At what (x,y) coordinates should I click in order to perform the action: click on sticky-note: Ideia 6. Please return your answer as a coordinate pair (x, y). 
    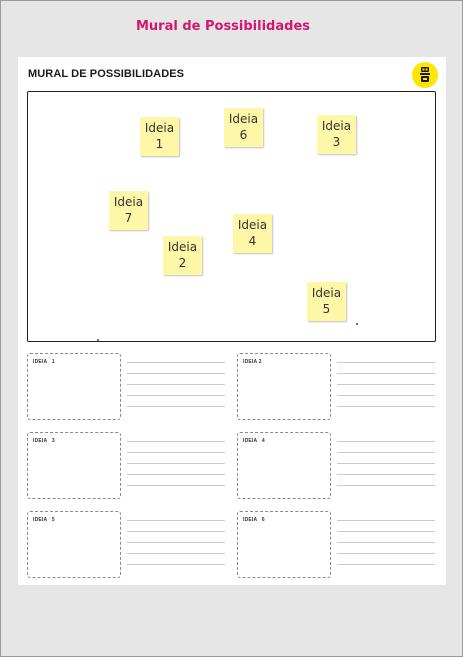
    Looking at the image, I should click on (243, 127).